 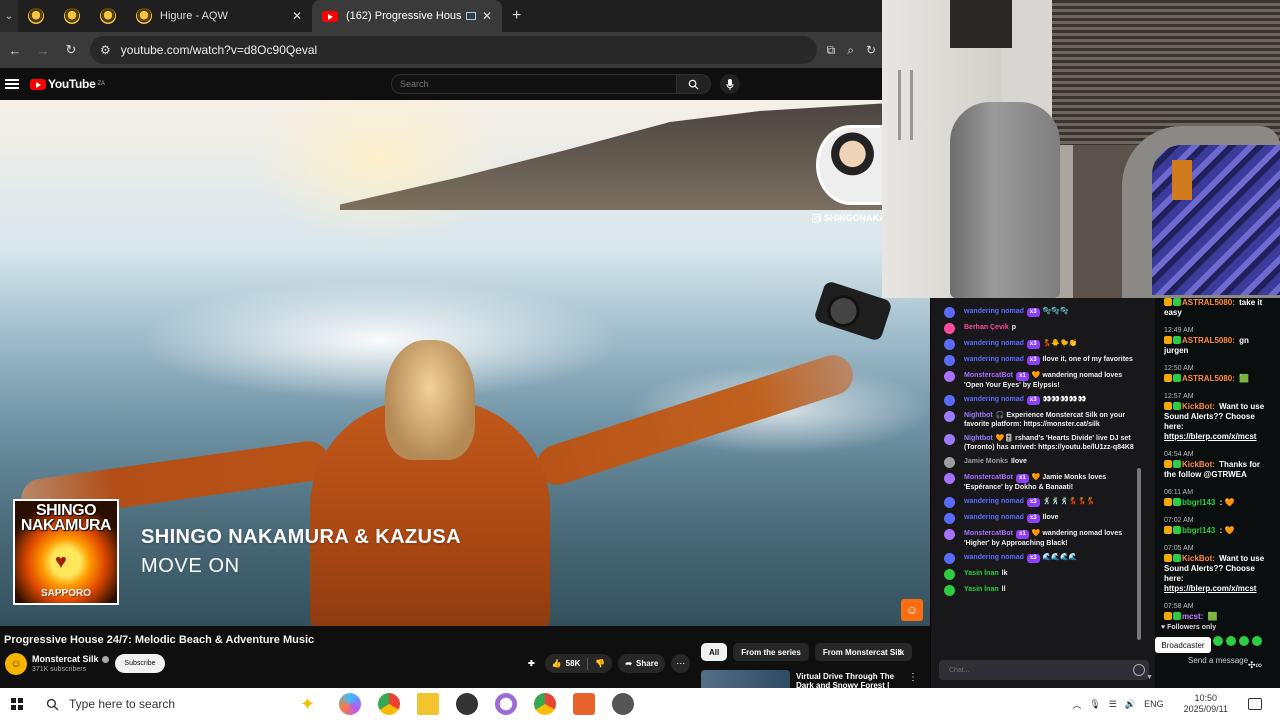 What do you see at coordinates (1094, 704) in the screenshot?
I see `microphone-icon: 🎙` at bounding box center [1094, 704].